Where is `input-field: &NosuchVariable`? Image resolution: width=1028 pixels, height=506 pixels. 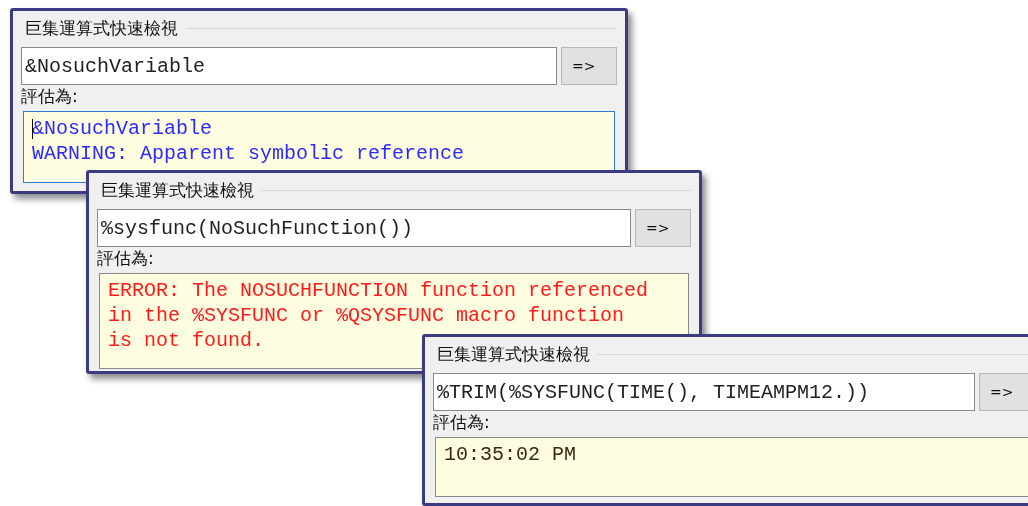 input-field: &NosuchVariable is located at coordinates (289, 66).